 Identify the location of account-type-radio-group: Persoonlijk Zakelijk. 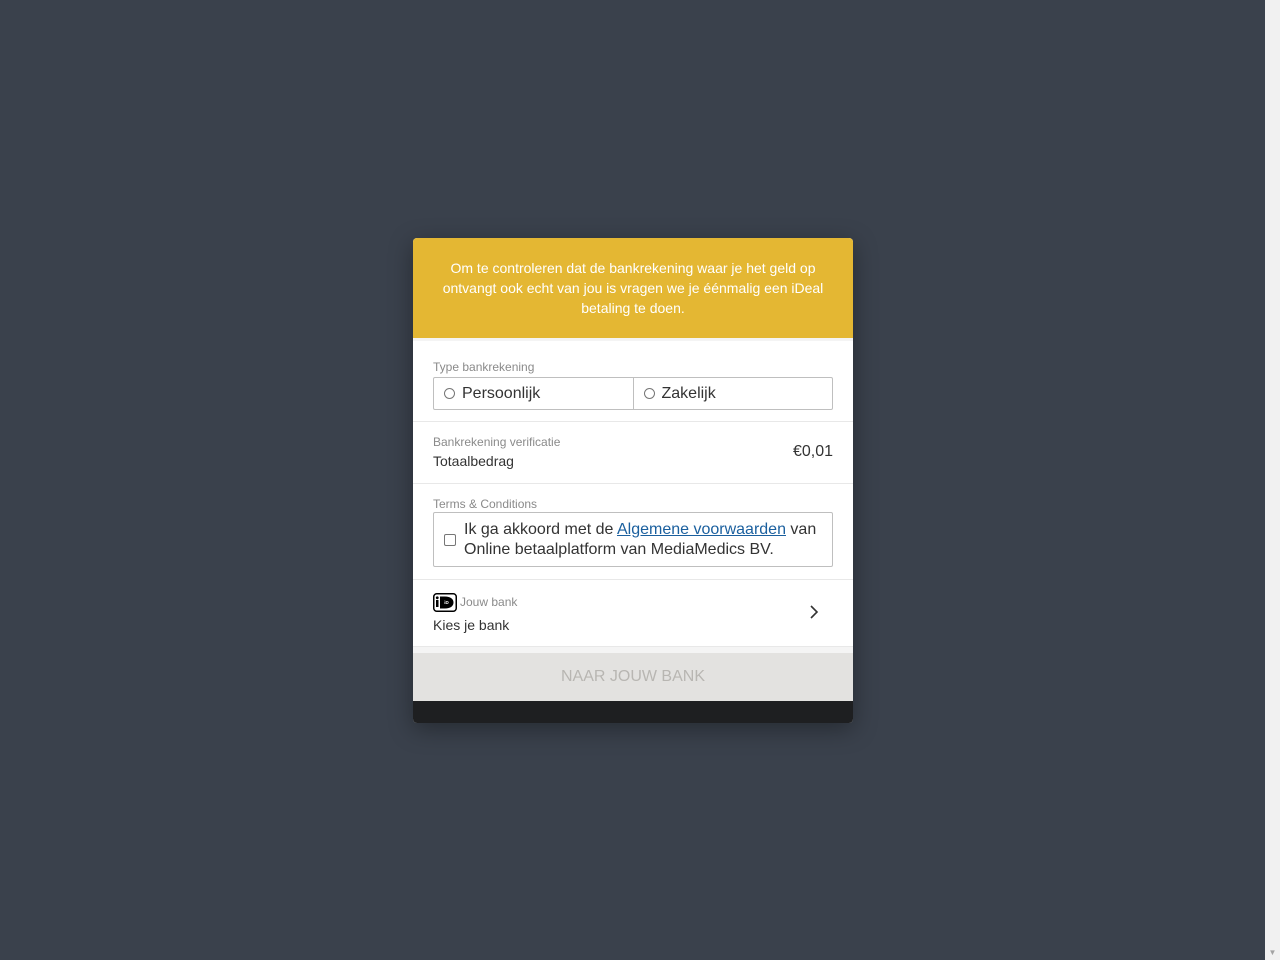
(633, 393).